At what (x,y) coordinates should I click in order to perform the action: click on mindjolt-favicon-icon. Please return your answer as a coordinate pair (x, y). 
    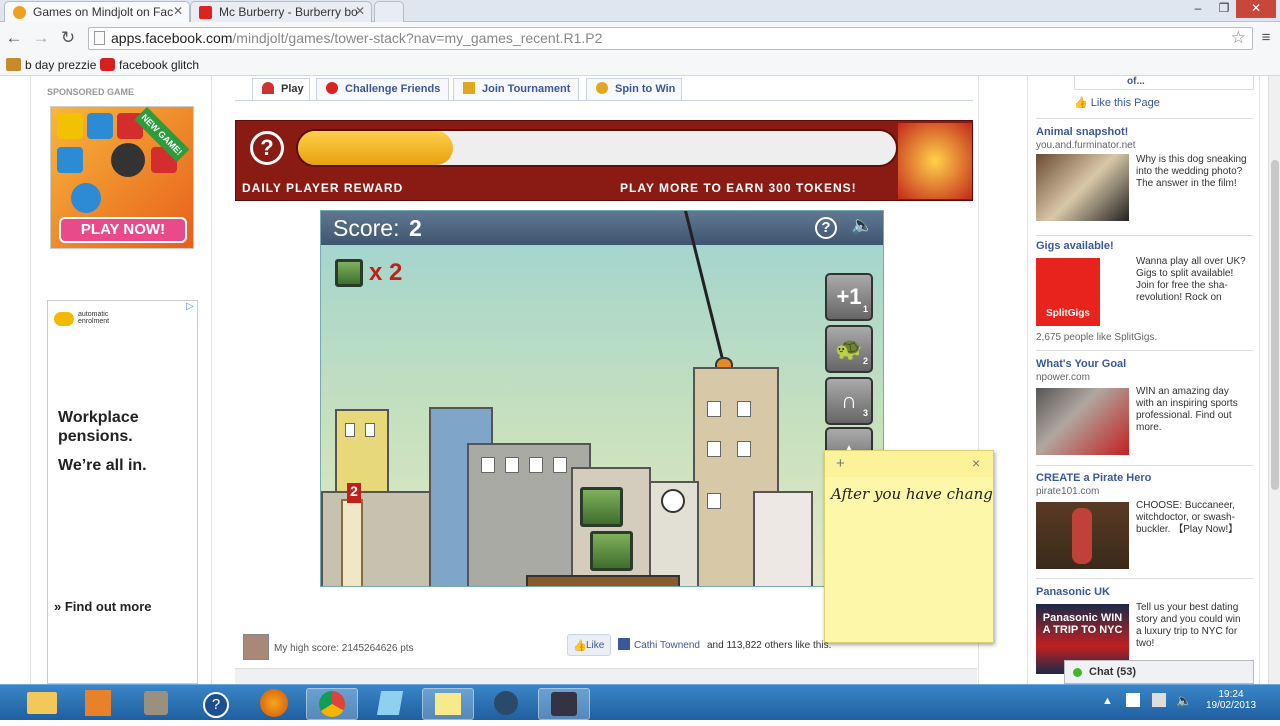
    Looking at the image, I should click on (19, 12).